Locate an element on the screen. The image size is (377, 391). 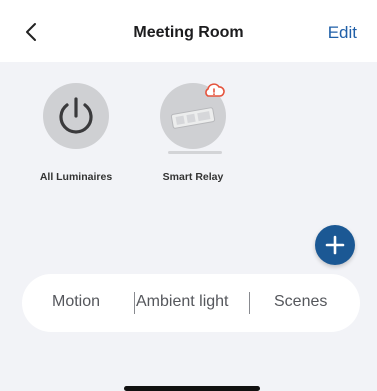
add-button is located at coordinates (335, 245).